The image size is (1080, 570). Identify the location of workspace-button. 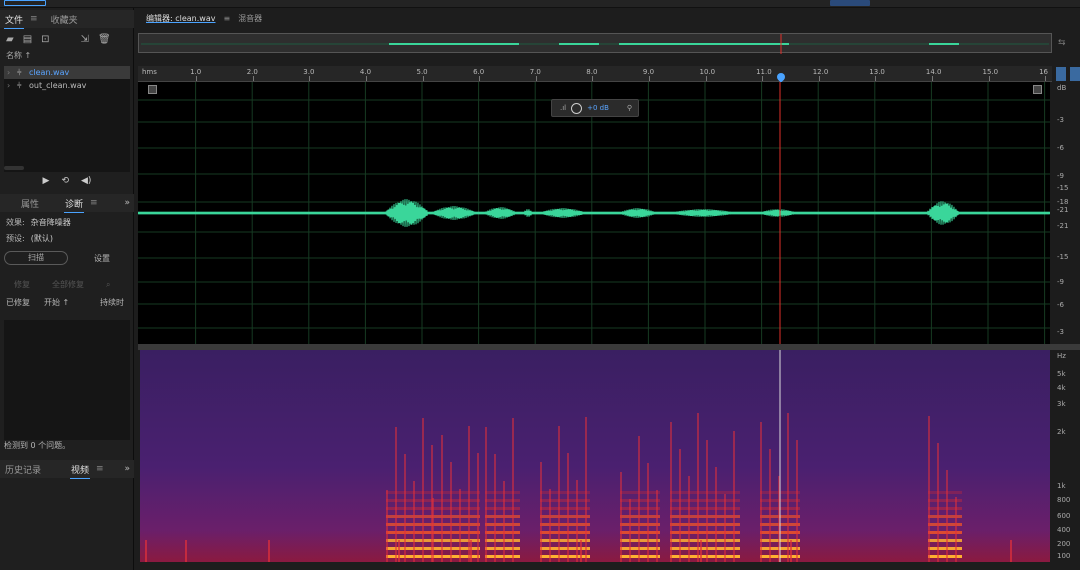
(25, 3).